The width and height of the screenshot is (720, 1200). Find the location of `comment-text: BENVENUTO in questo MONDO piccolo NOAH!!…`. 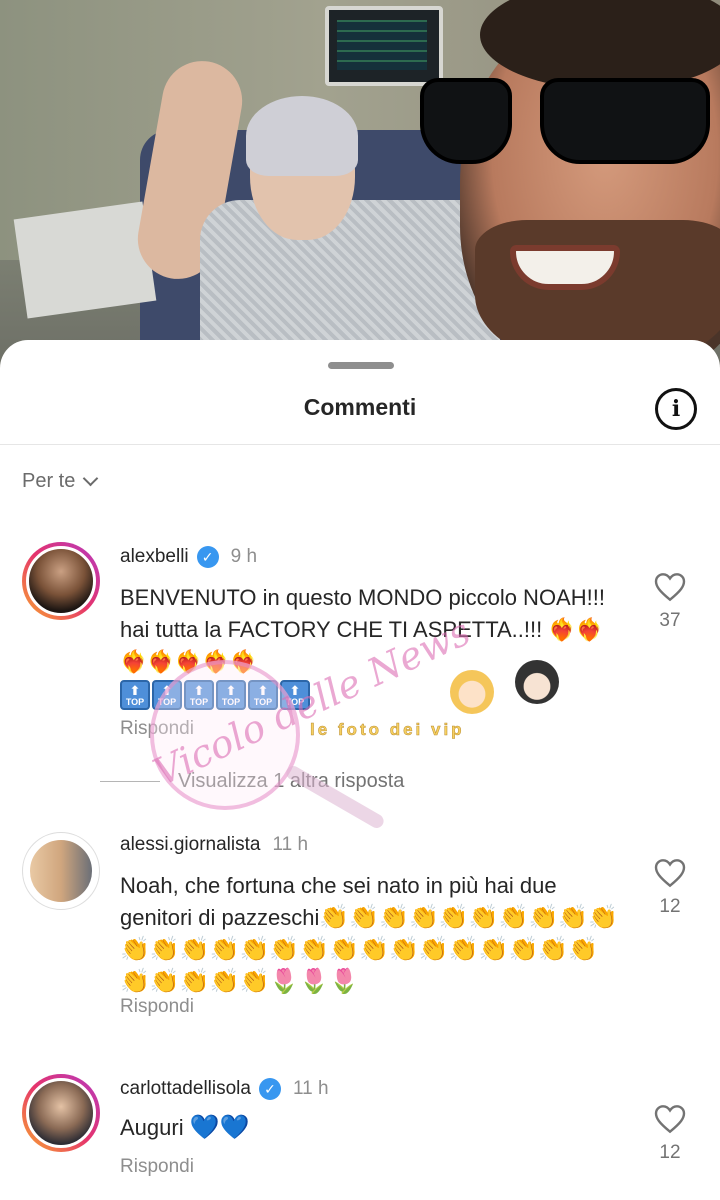

comment-text: BENVENUTO in questo MONDO piccolo NOAH!!… is located at coordinates (370, 648).